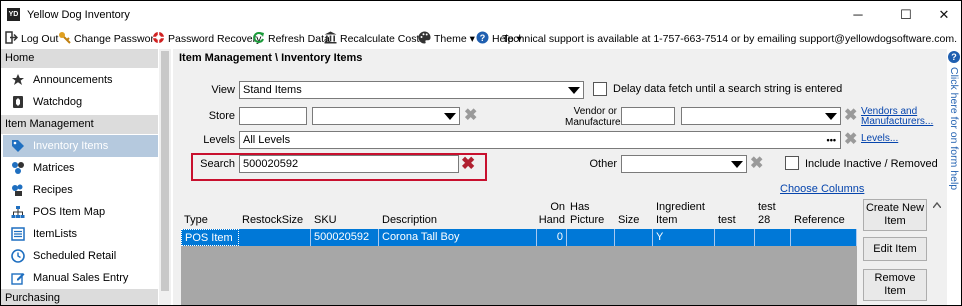  I want to click on maximize-button: ☐, so click(906, 15).